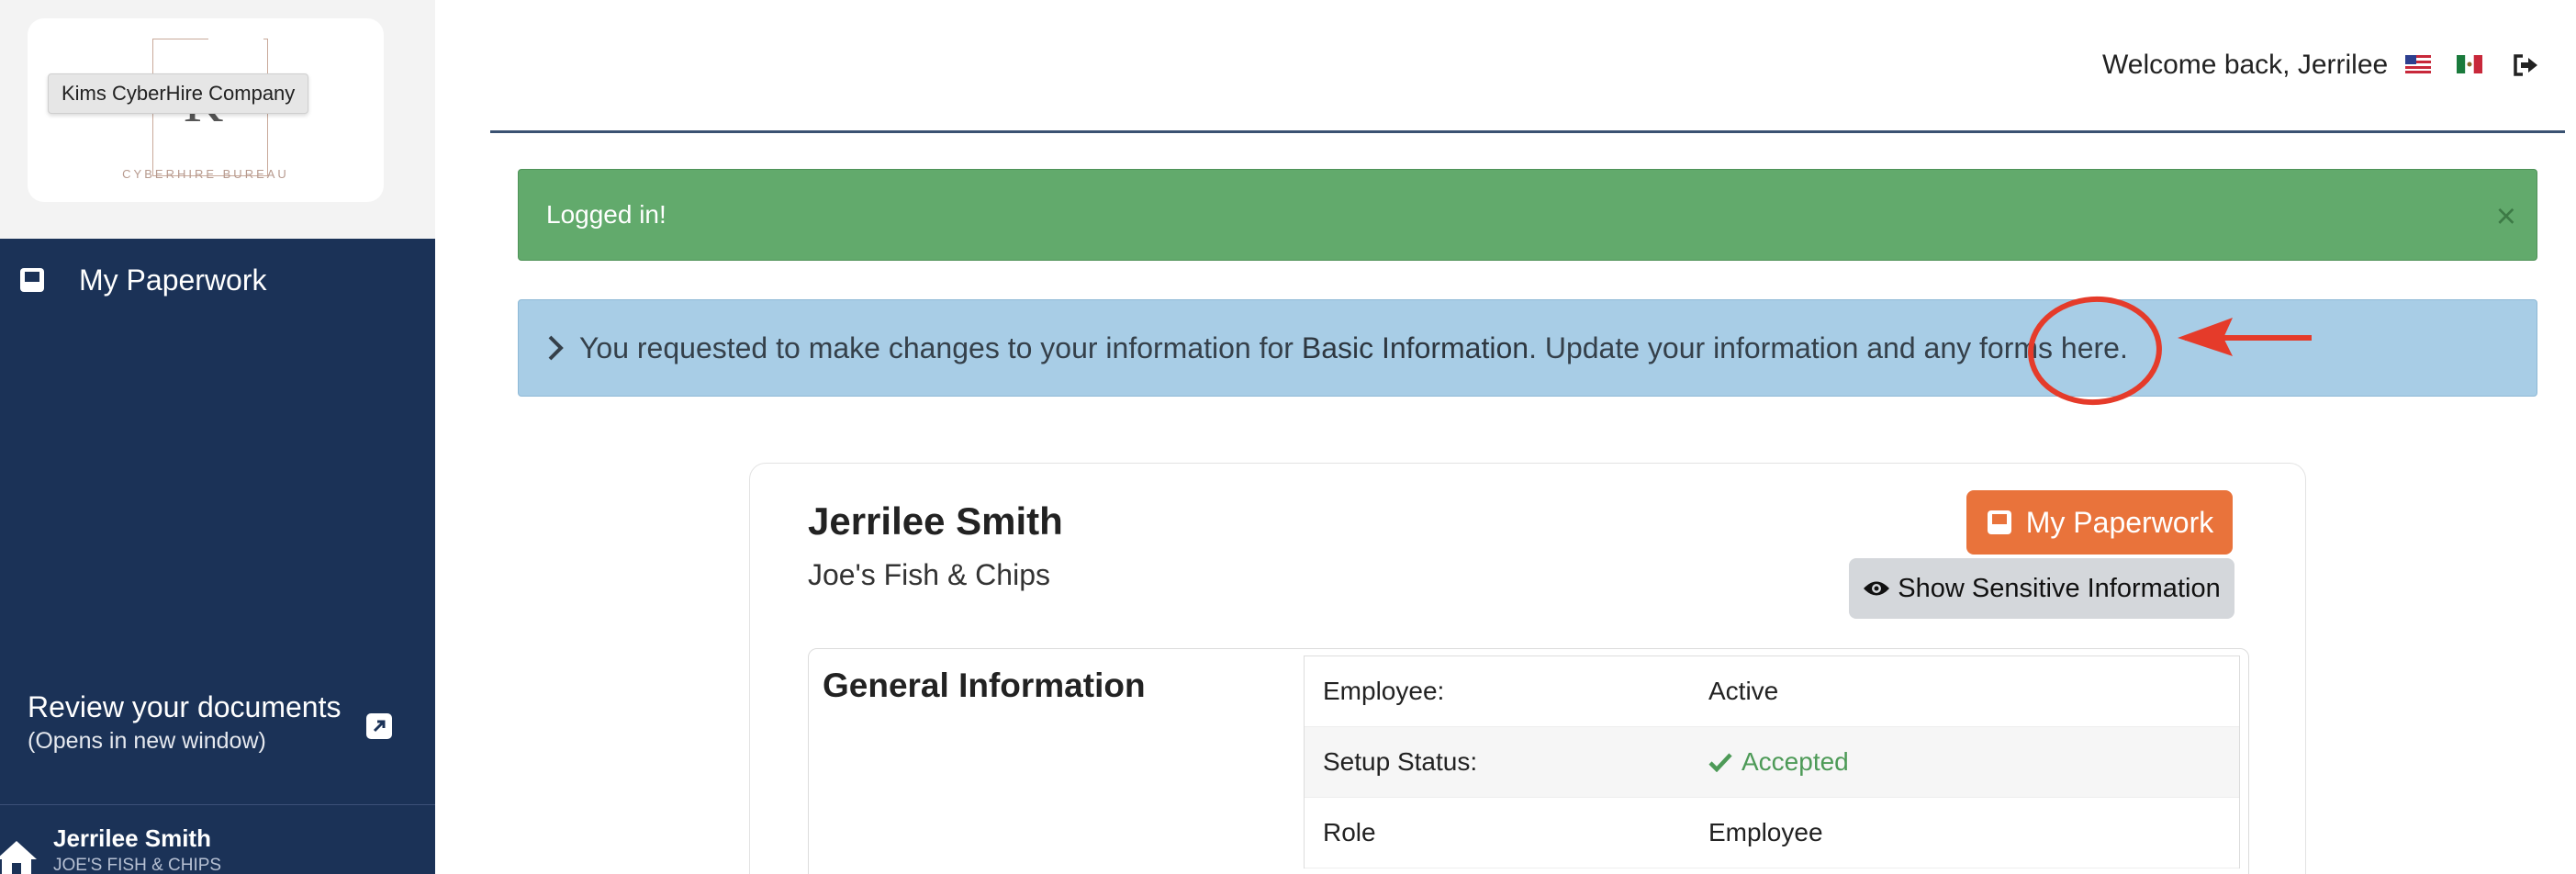 This screenshot has width=2576, height=874. Describe the element at coordinates (2245, 65) in the screenshot. I see `welcome-text: Welcome back, Jerrilee` at that location.